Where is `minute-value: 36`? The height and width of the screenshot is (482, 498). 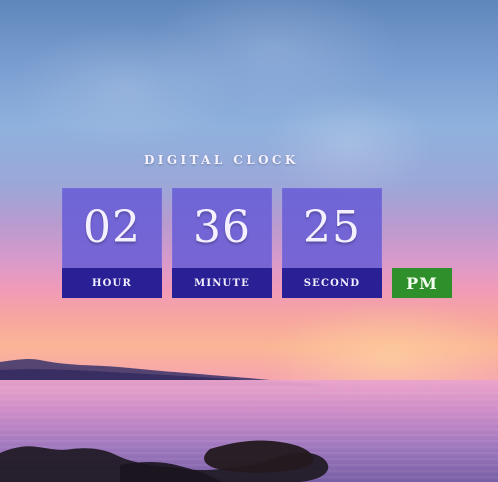 minute-value: 36 is located at coordinates (222, 227).